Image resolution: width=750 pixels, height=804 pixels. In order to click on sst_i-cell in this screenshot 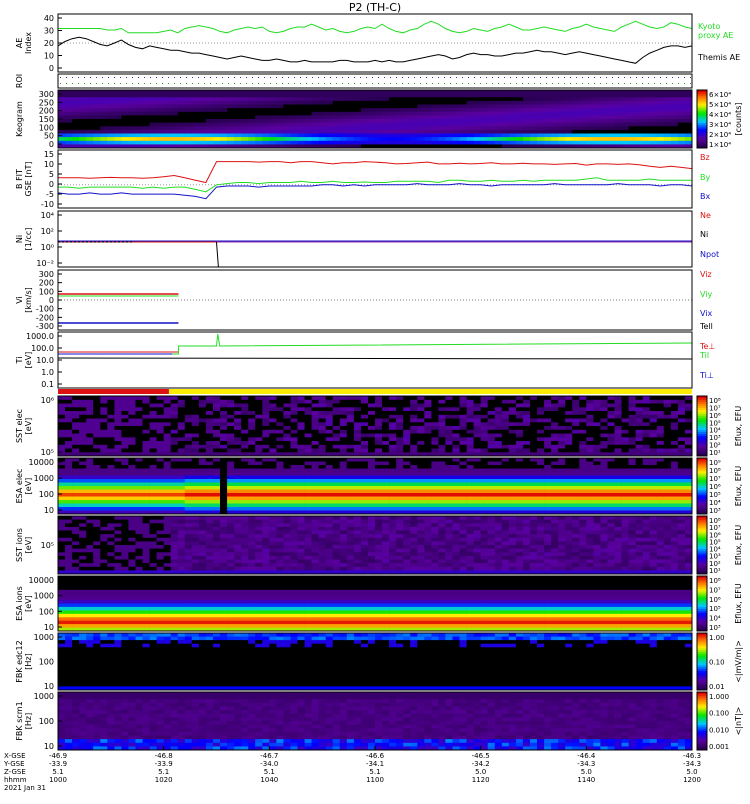, I will do `click(96, 525)`.